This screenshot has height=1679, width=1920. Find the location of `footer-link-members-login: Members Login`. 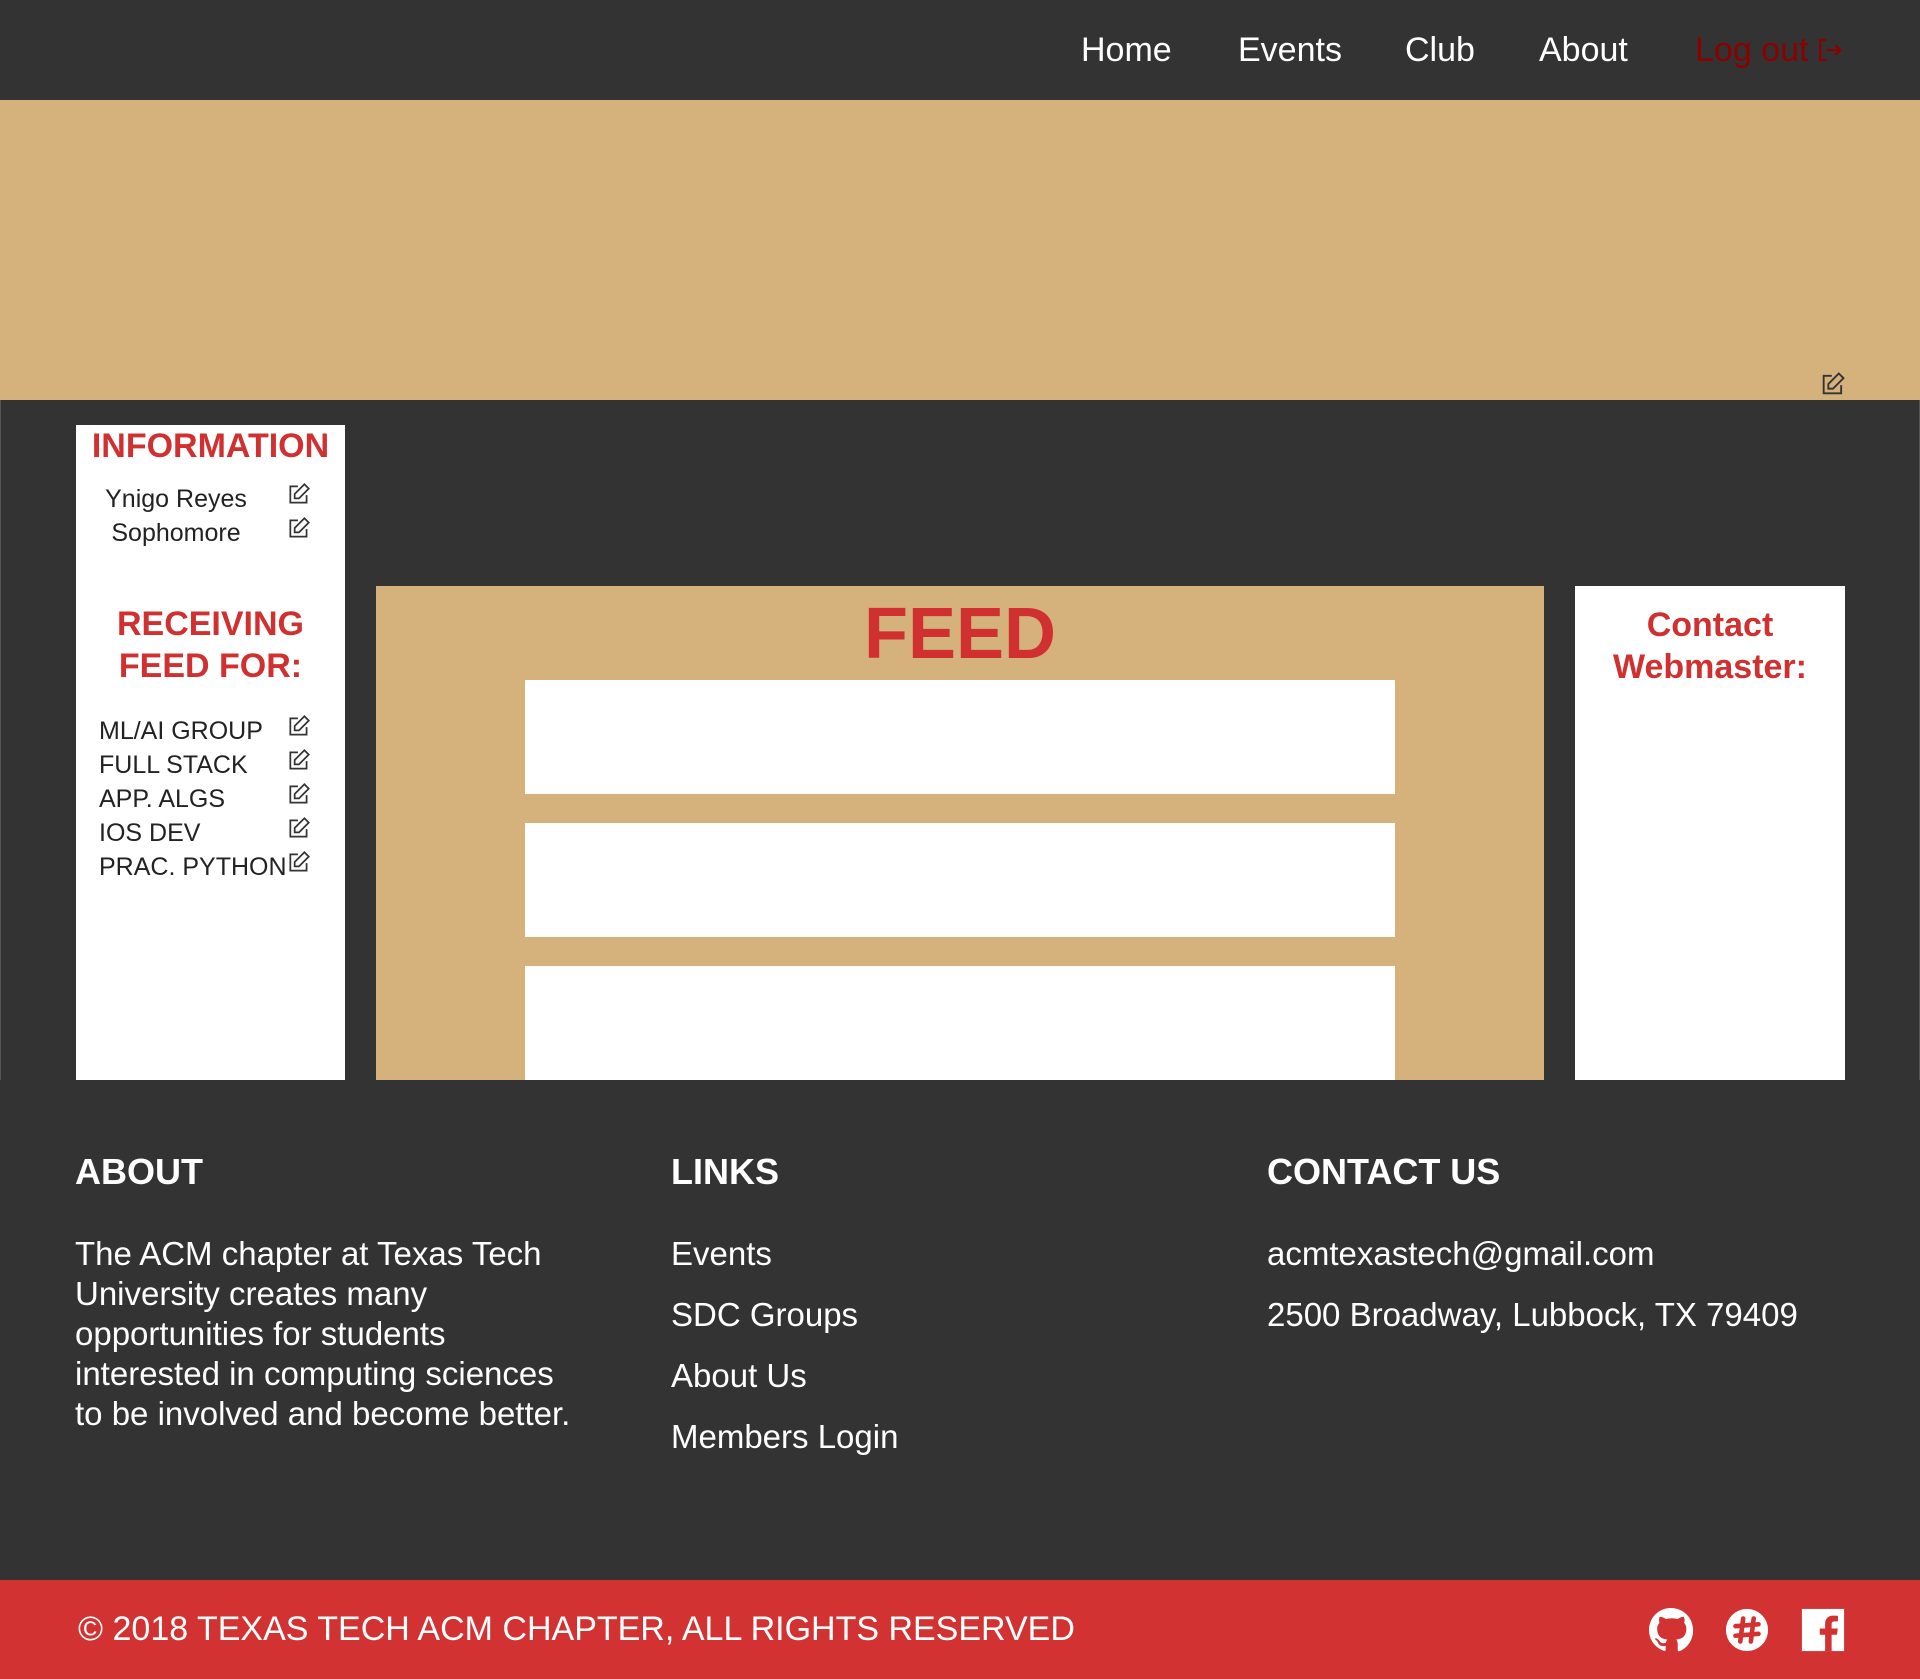

footer-link-members-login: Members Login is located at coordinates (784, 1437).